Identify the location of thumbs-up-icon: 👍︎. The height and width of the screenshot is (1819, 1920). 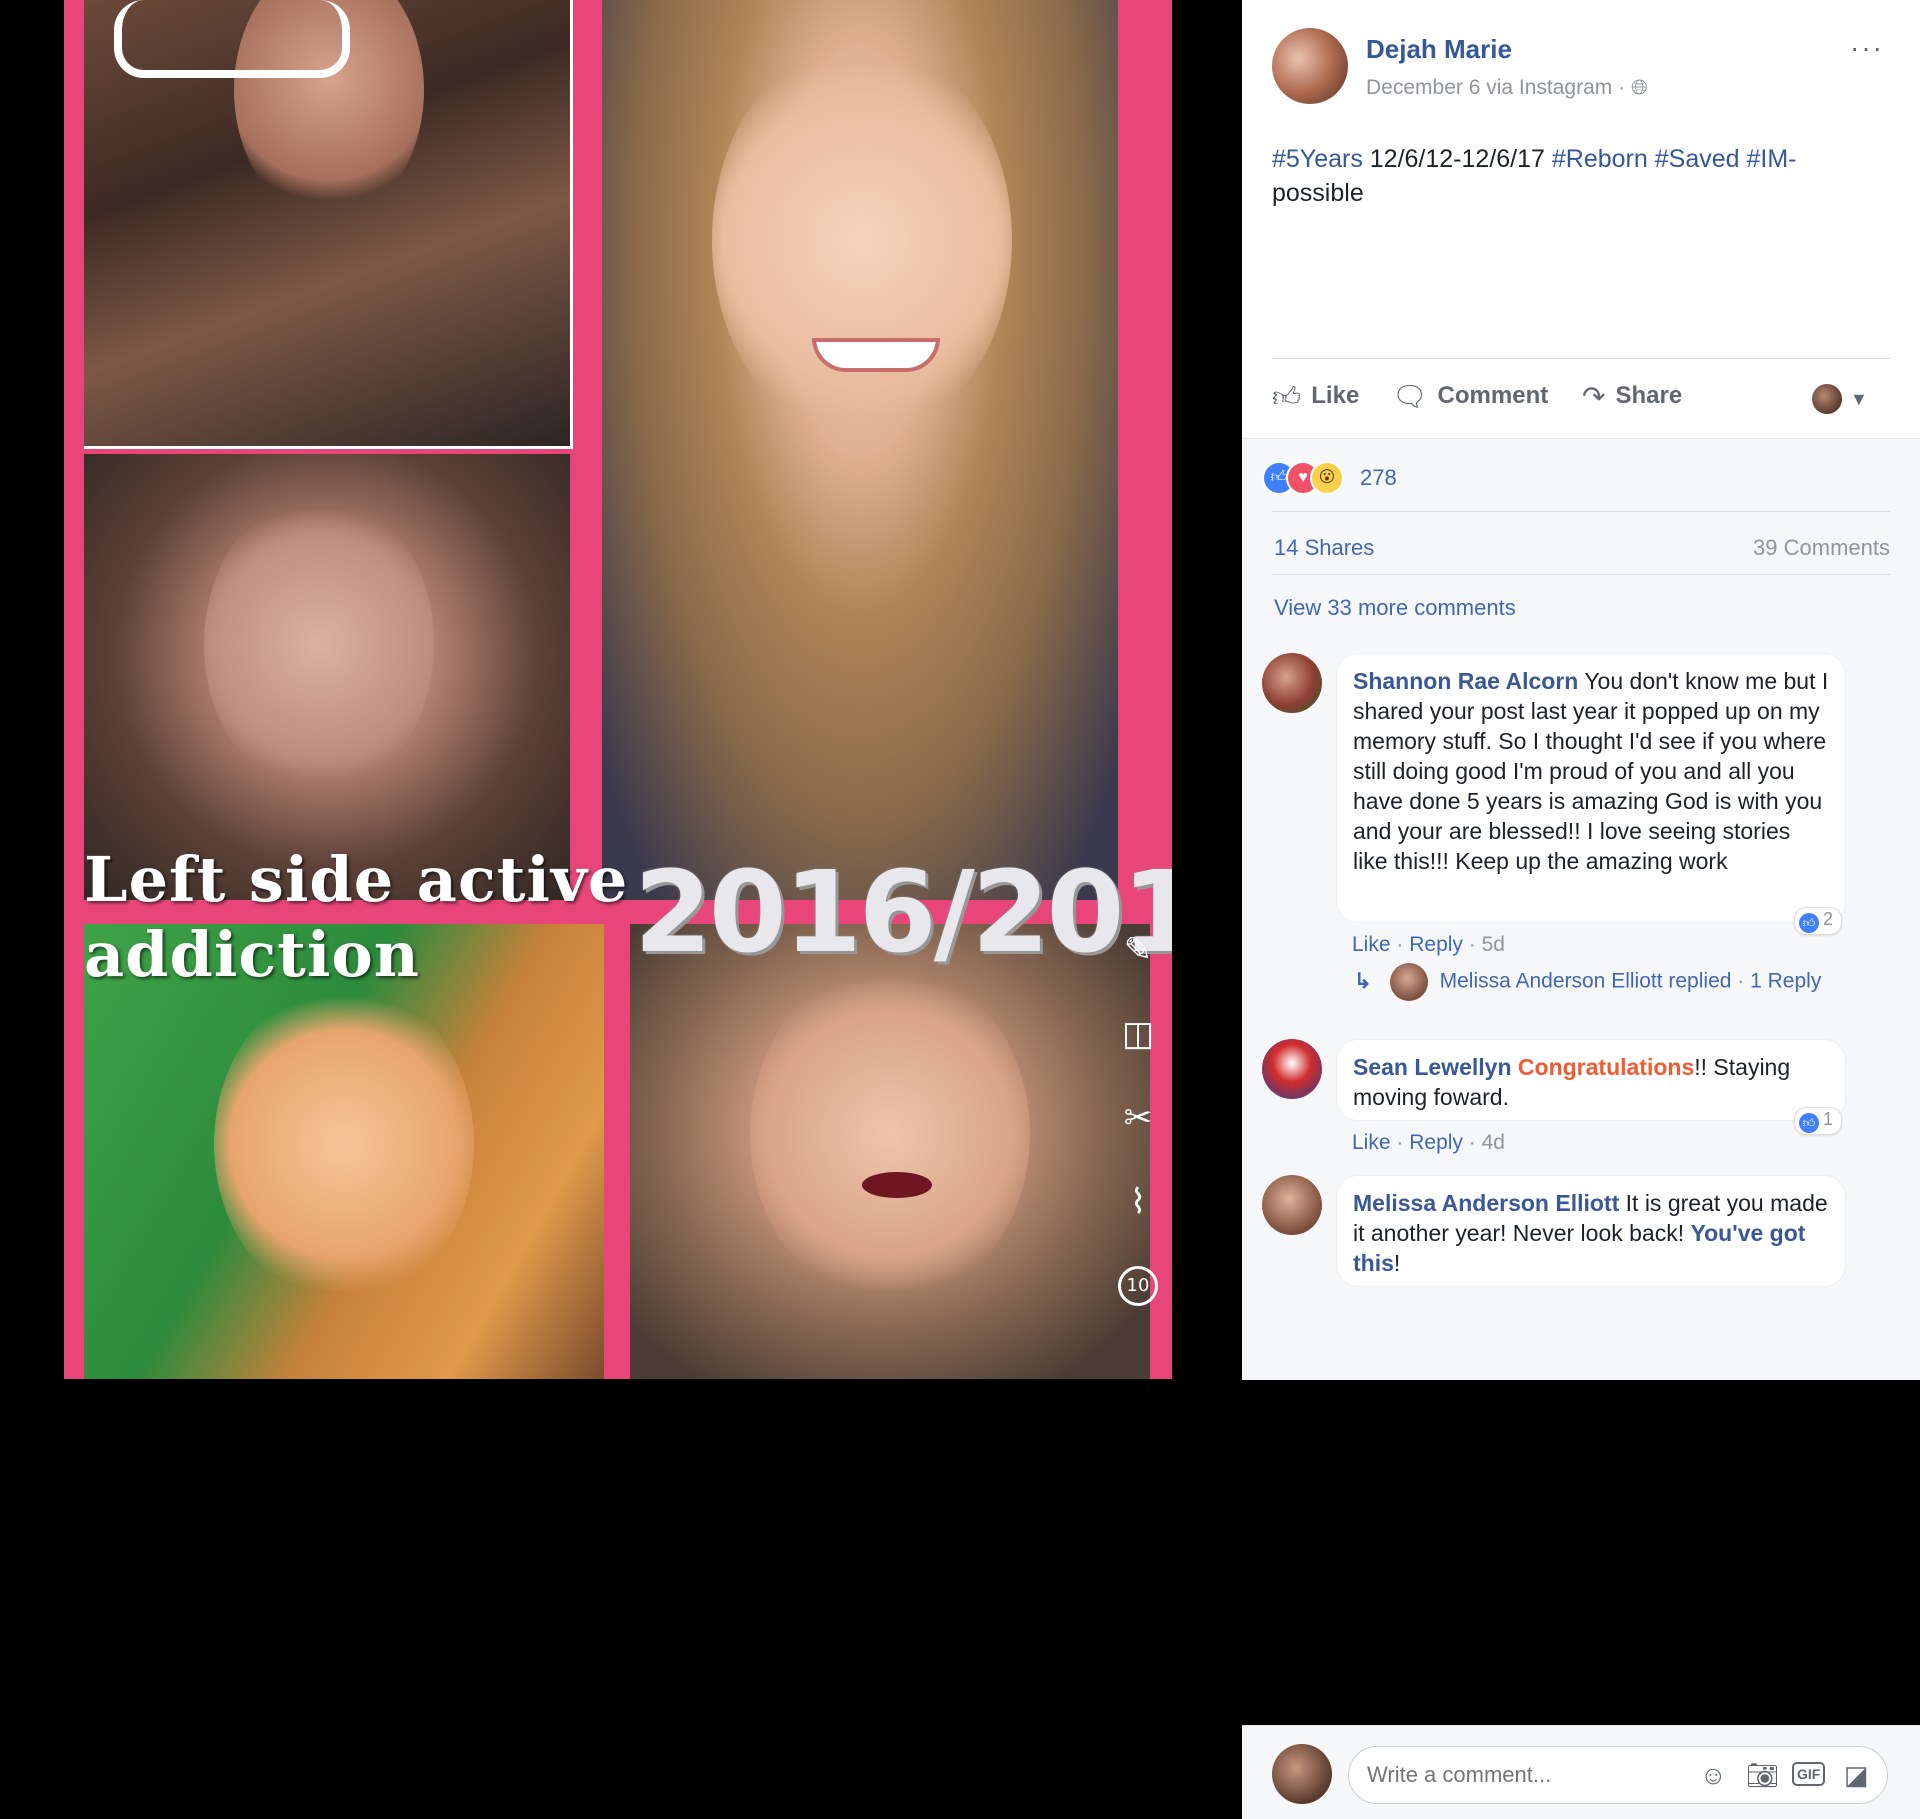
(1287, 396).